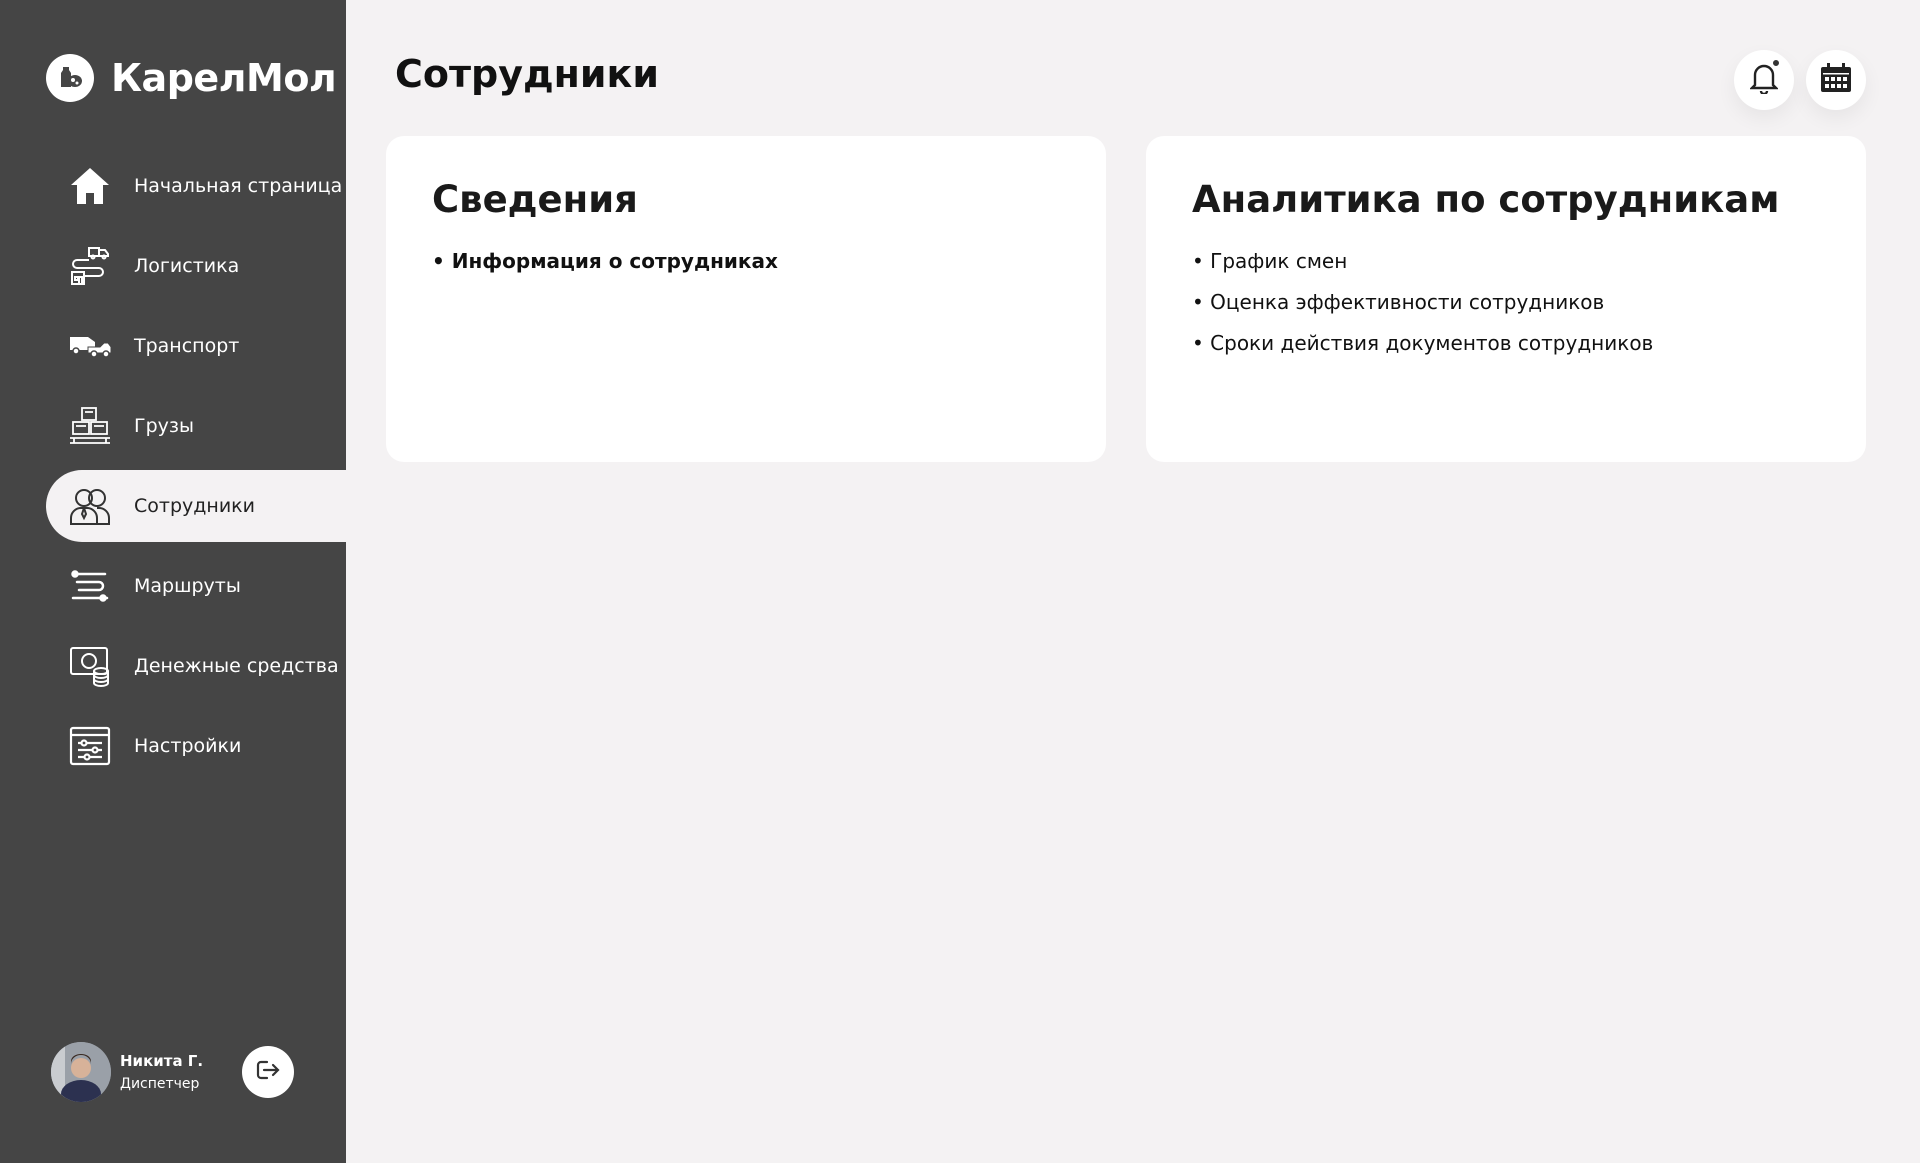 This screenshot has height=1163, width=1920. I want to click on sidebar-item-cargo: Грузы, so click(173, 426).